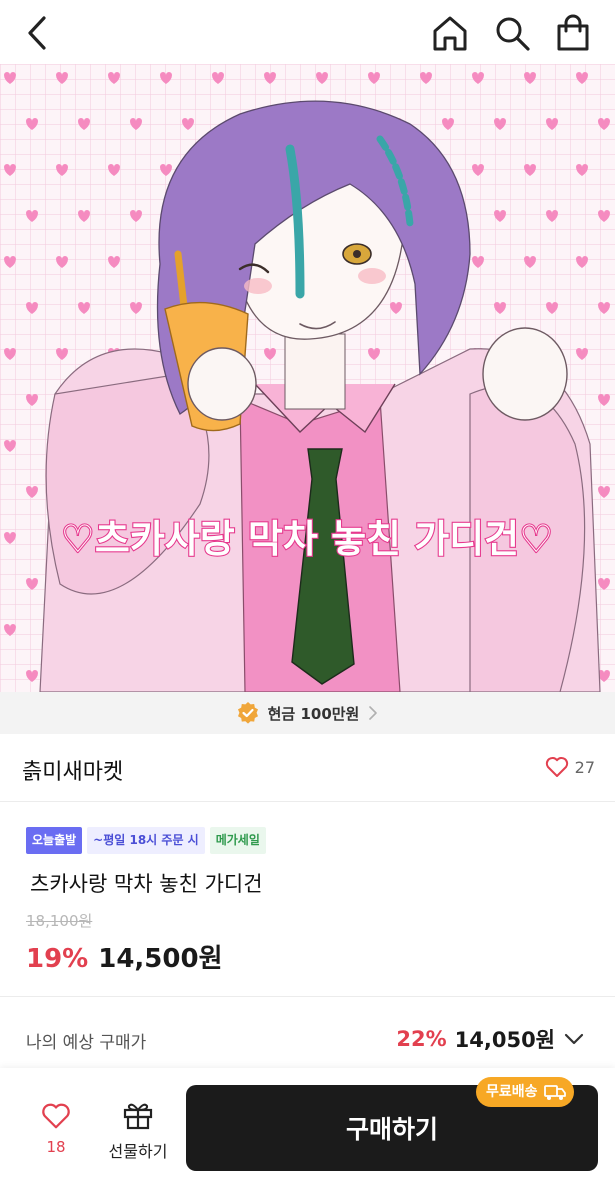 The height and width of the screenshot is (1200, 615). What do you see at coordinates (554, 1092) in the screenshot?
I see `truck-icon` at bounding box center [554, 1092].